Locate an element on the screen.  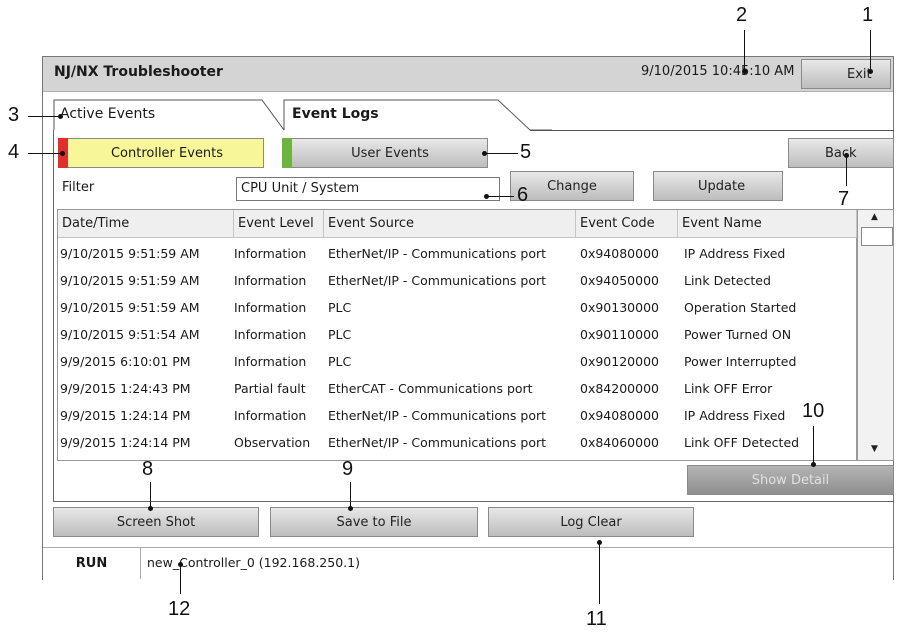
scroll-up-icon: ▲ is located at coordinates (874, 217).